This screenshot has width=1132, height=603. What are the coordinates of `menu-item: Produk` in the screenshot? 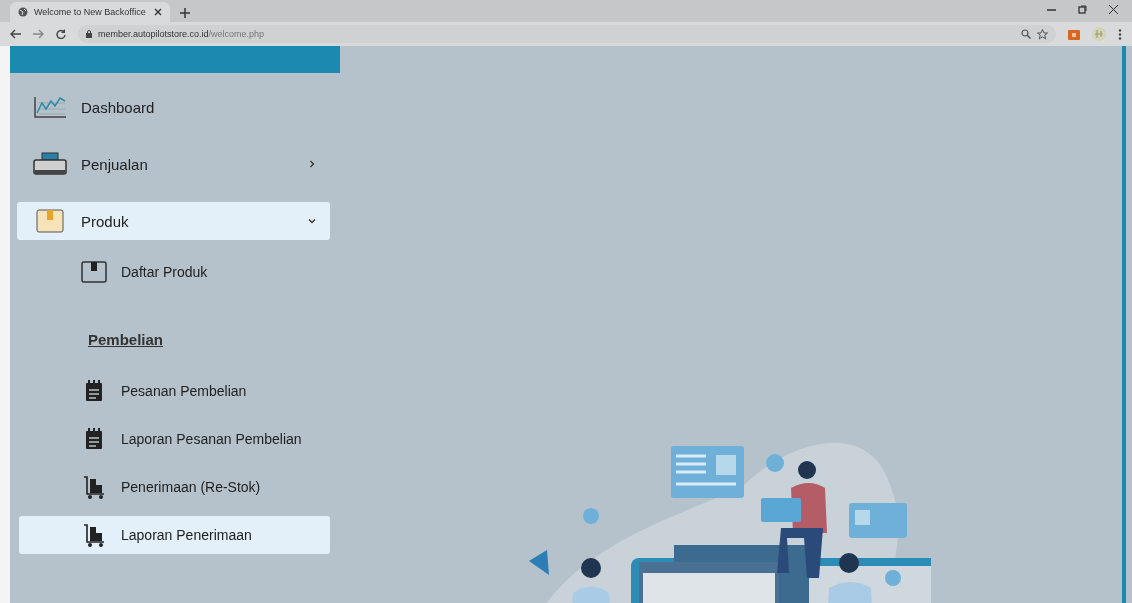 It's located at (173, 221).